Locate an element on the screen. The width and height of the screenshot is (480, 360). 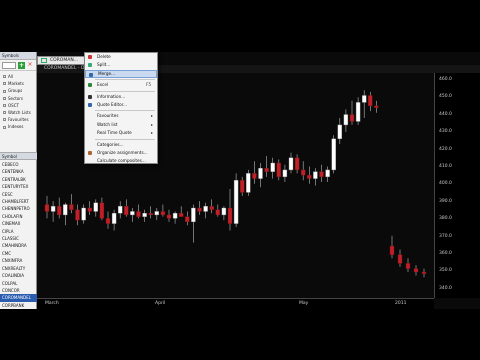
symbol-list-item: CNXINFRA is located at coordinates (18, 260).